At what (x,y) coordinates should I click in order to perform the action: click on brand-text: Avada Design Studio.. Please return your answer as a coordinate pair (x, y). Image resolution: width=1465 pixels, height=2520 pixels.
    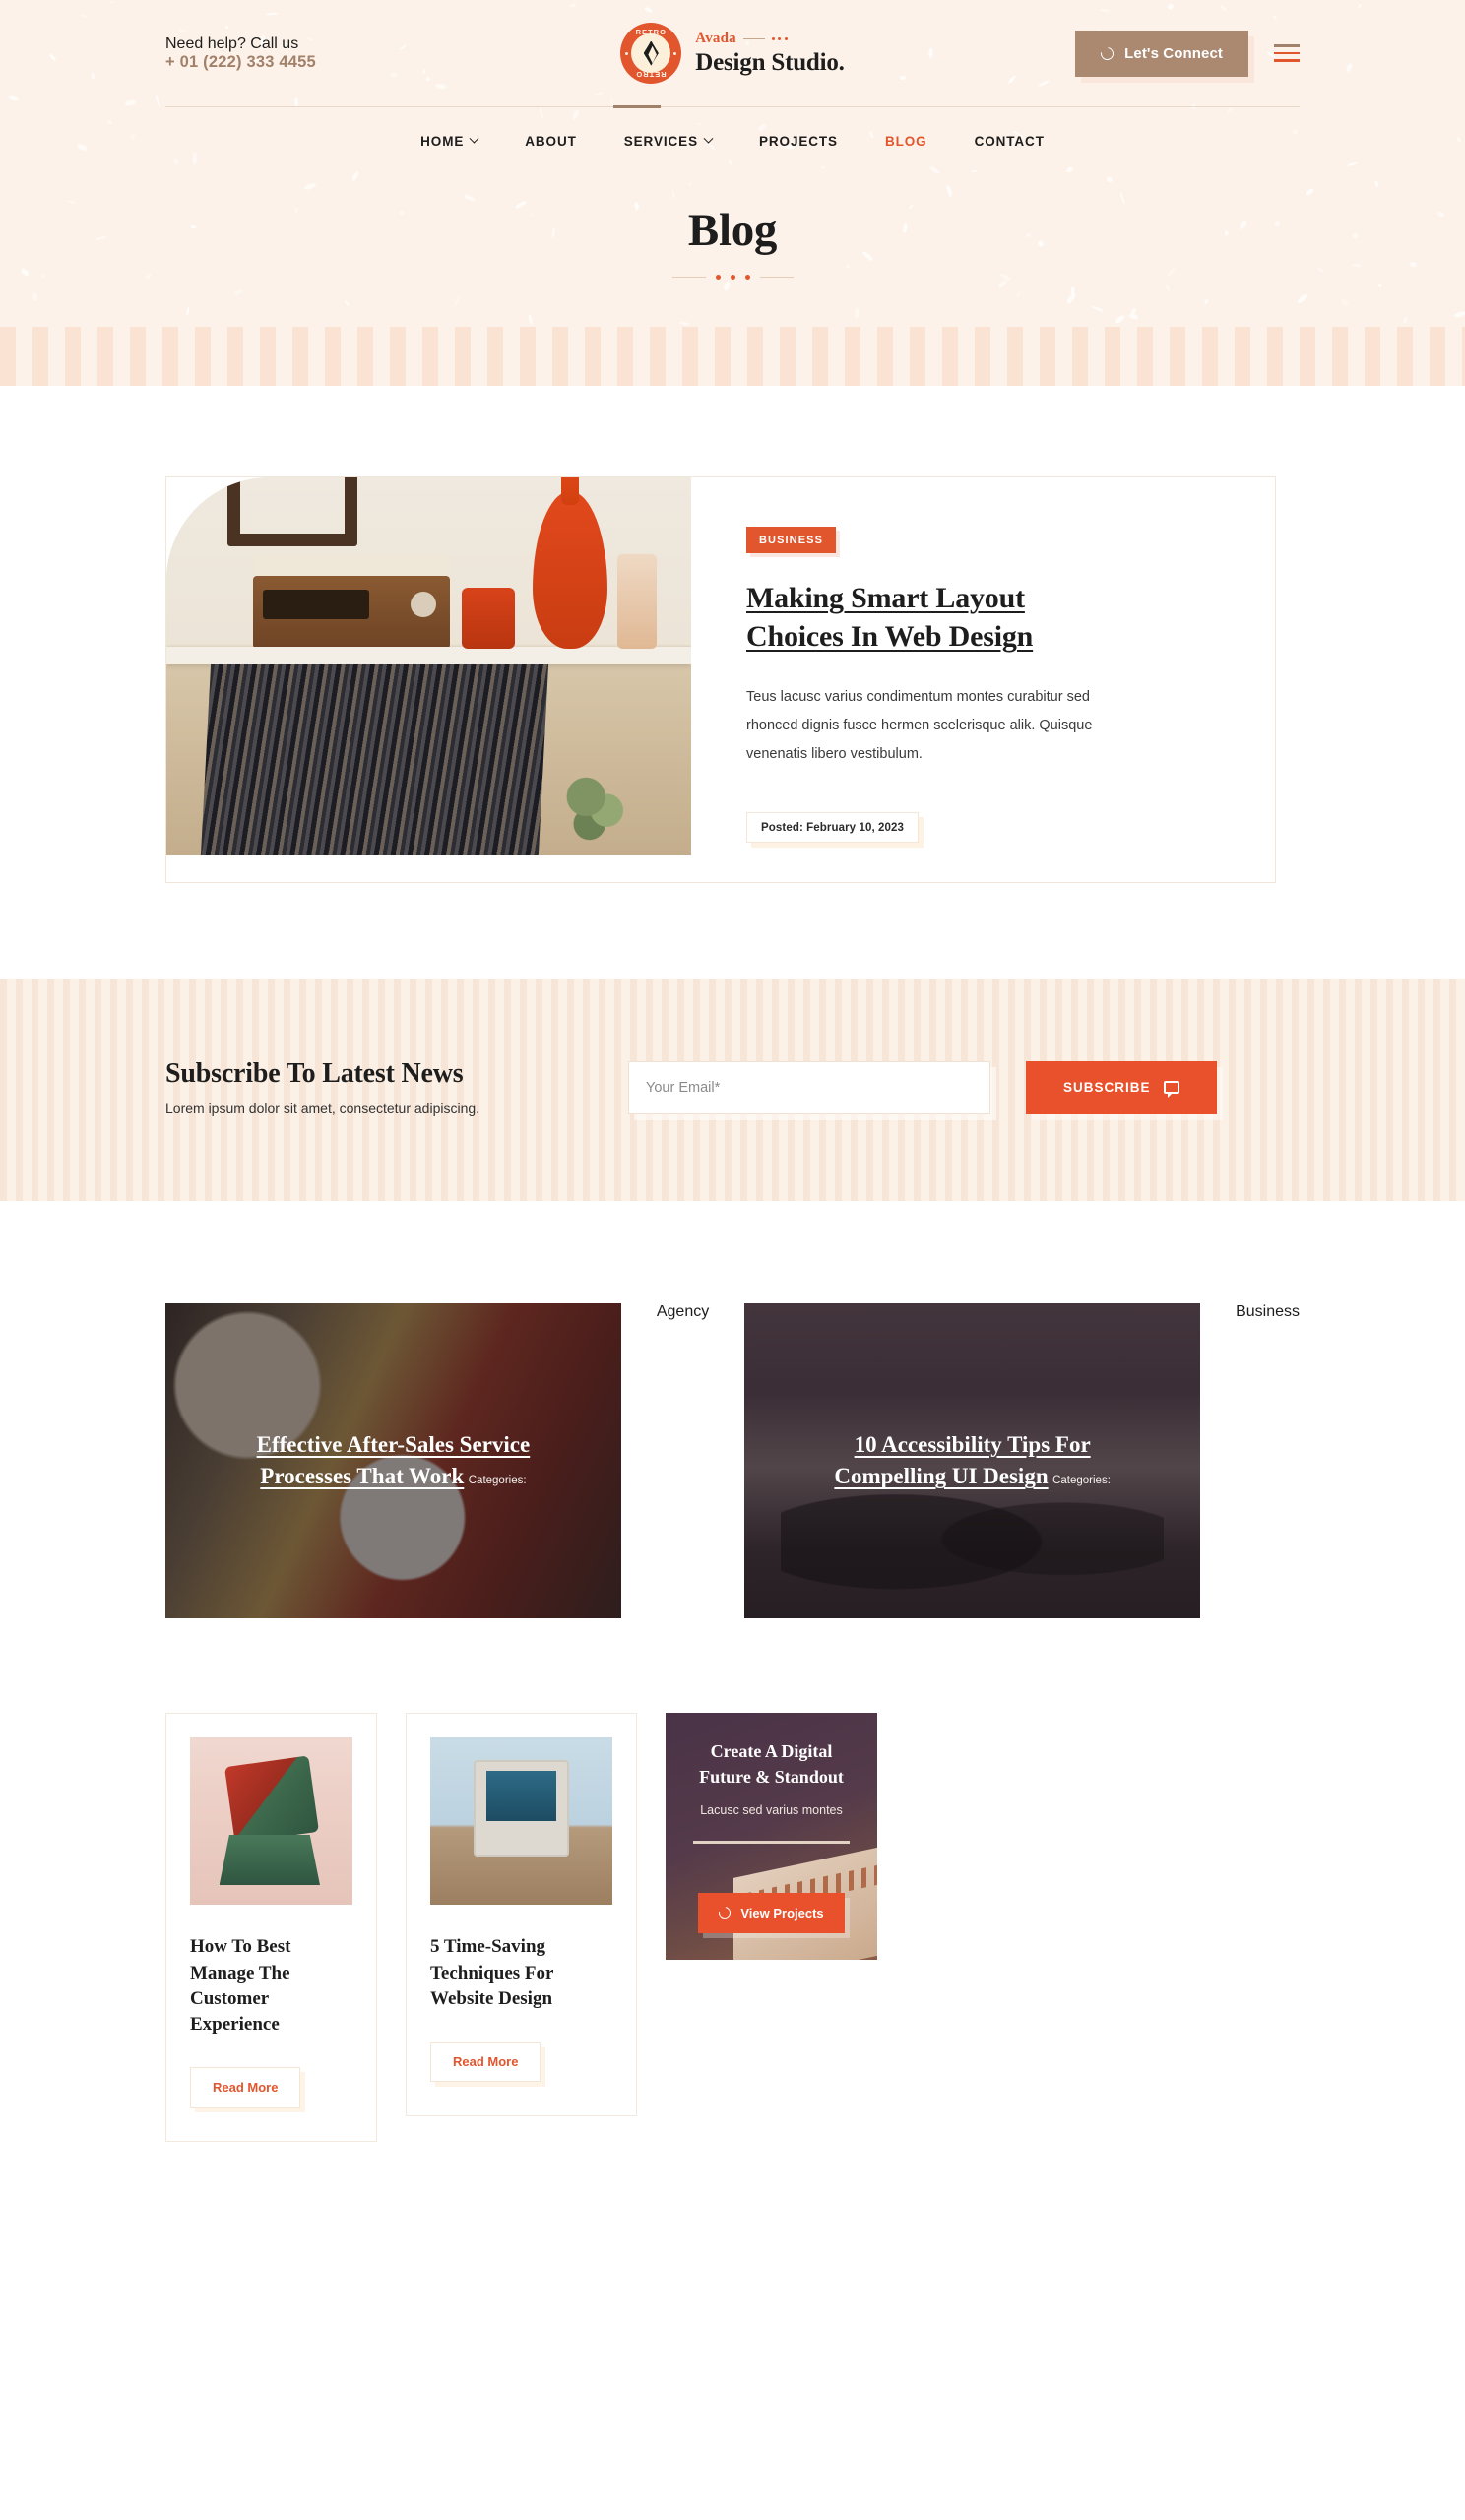
    Looking at the image, I should click on (770, 54).